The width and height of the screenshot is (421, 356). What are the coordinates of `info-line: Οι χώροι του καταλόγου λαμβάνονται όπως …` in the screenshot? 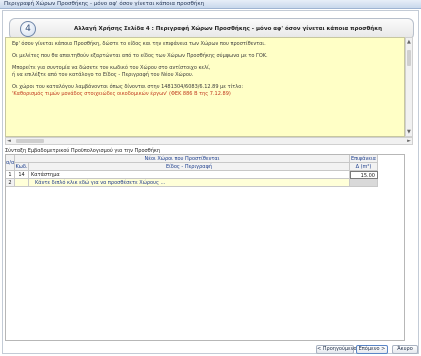 It's located at (127, 87).